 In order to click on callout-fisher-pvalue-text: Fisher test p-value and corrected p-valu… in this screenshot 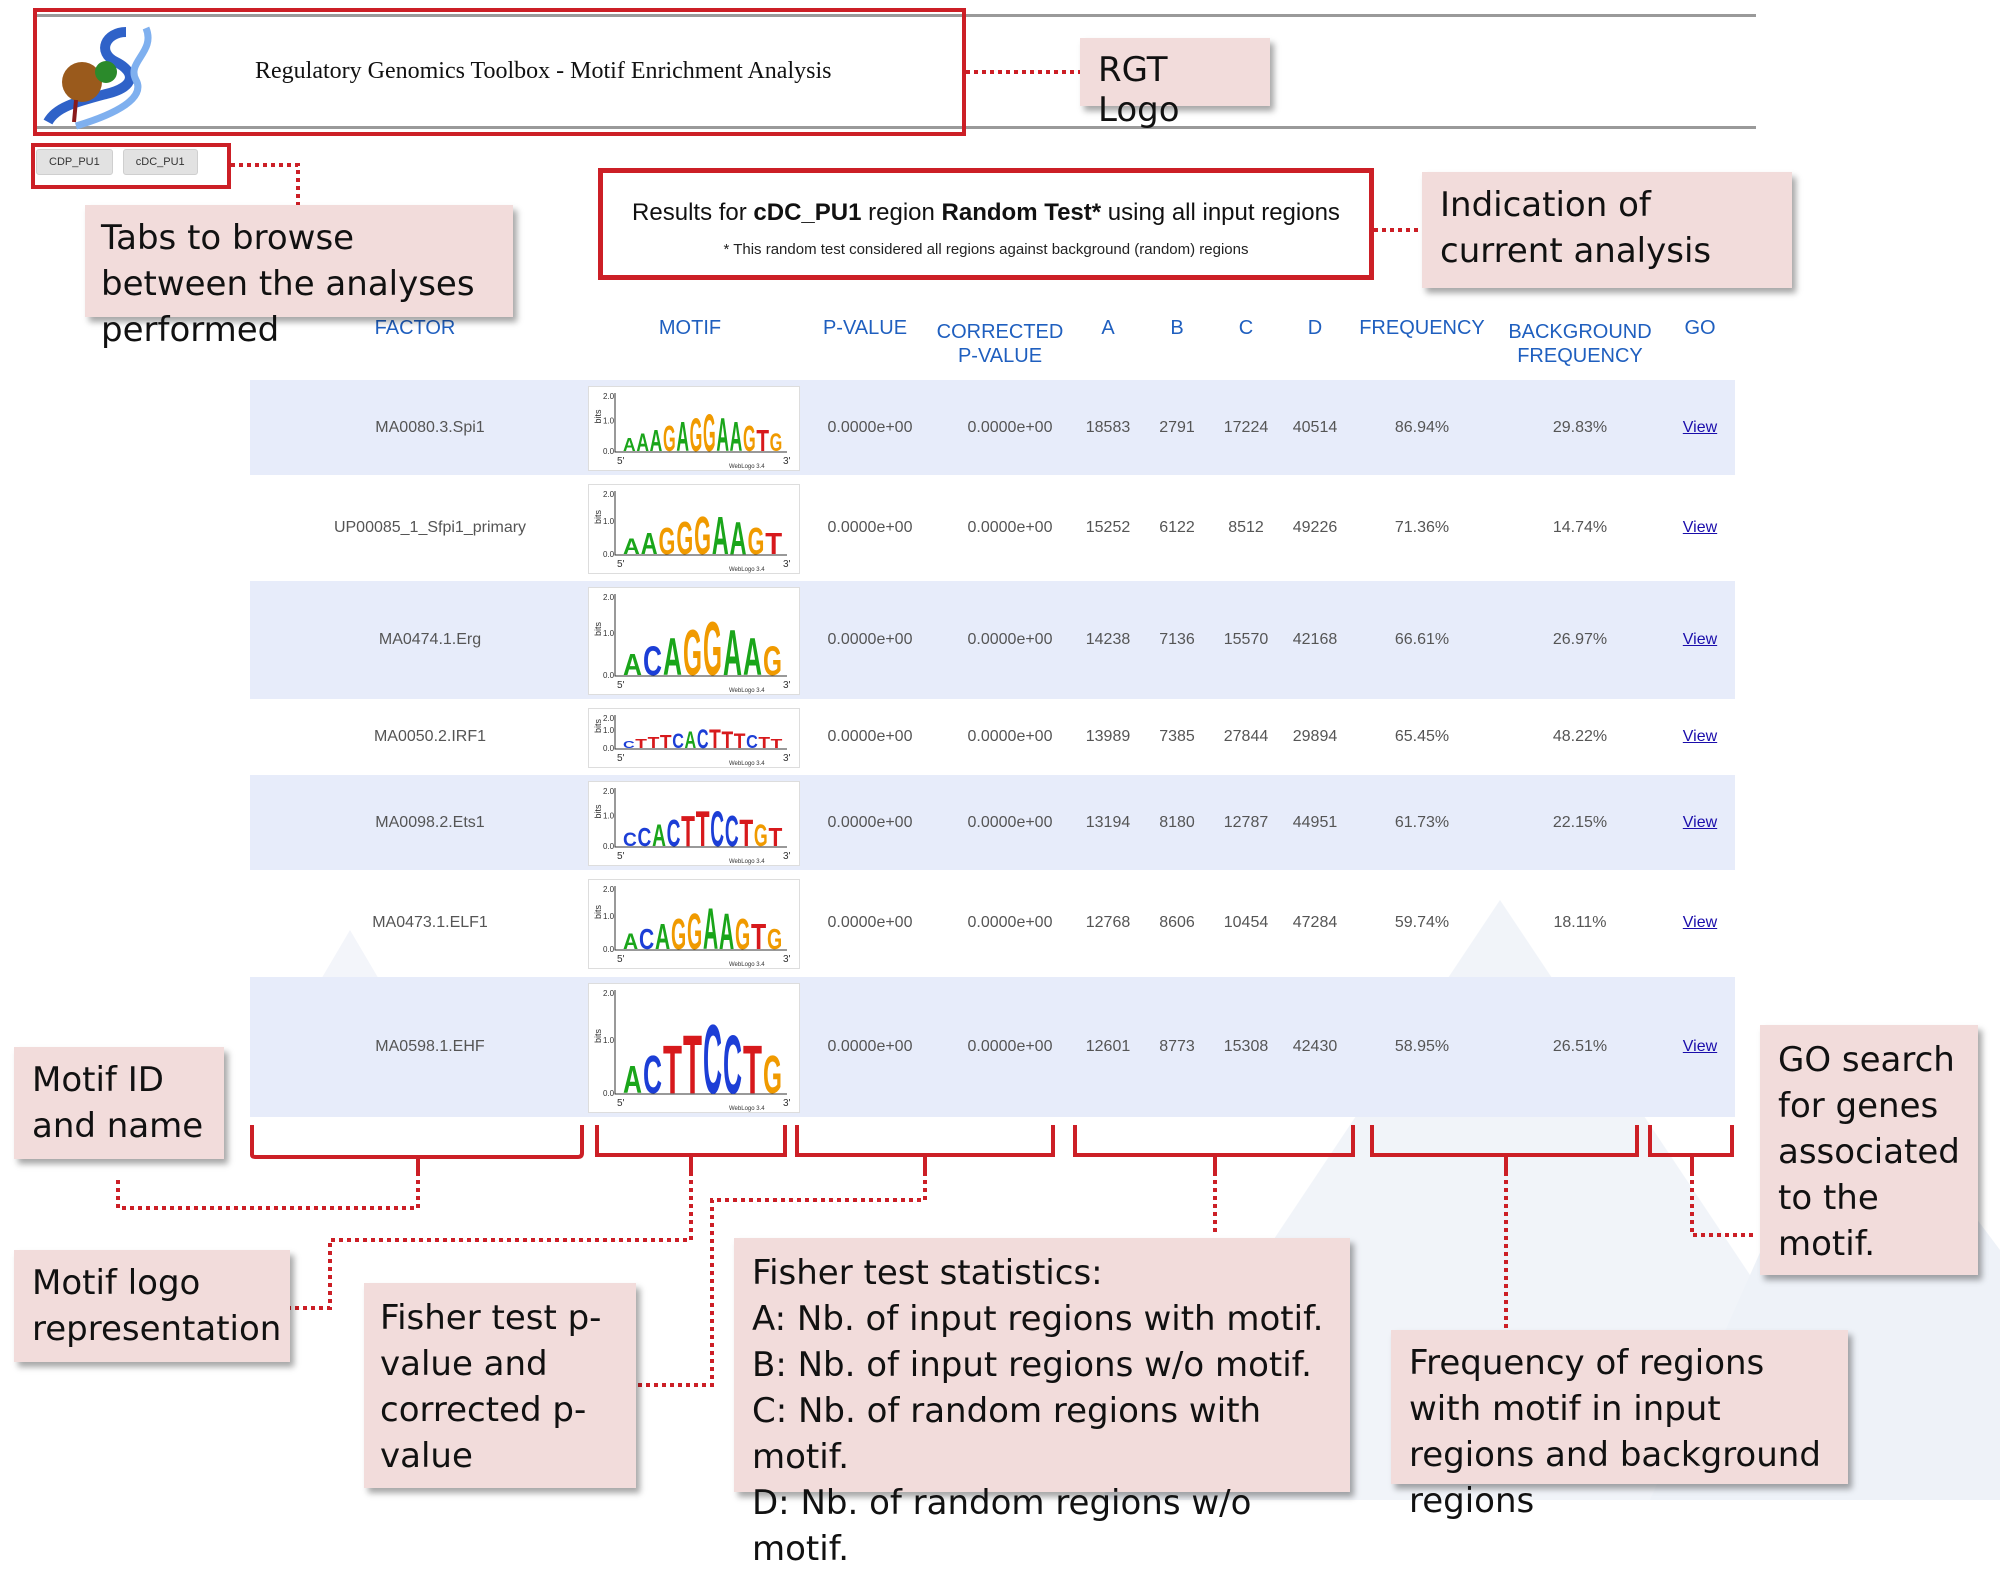, I will do `click(491, 1387)`.